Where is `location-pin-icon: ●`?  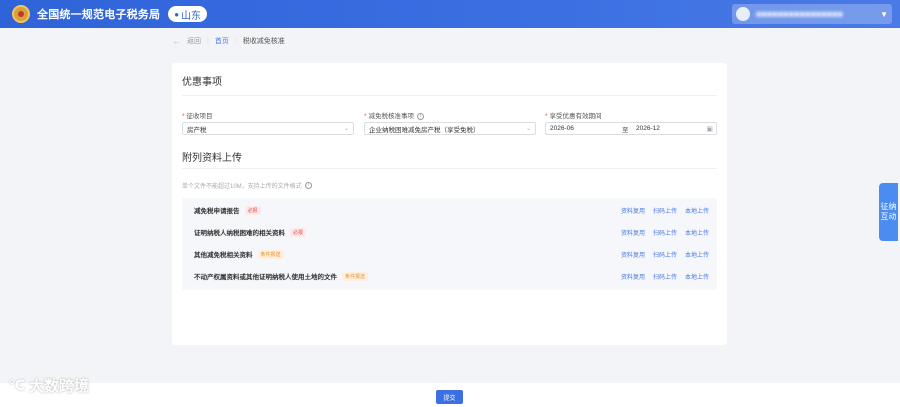
location-pin-icon: ● is located at coordinates (177, 14).